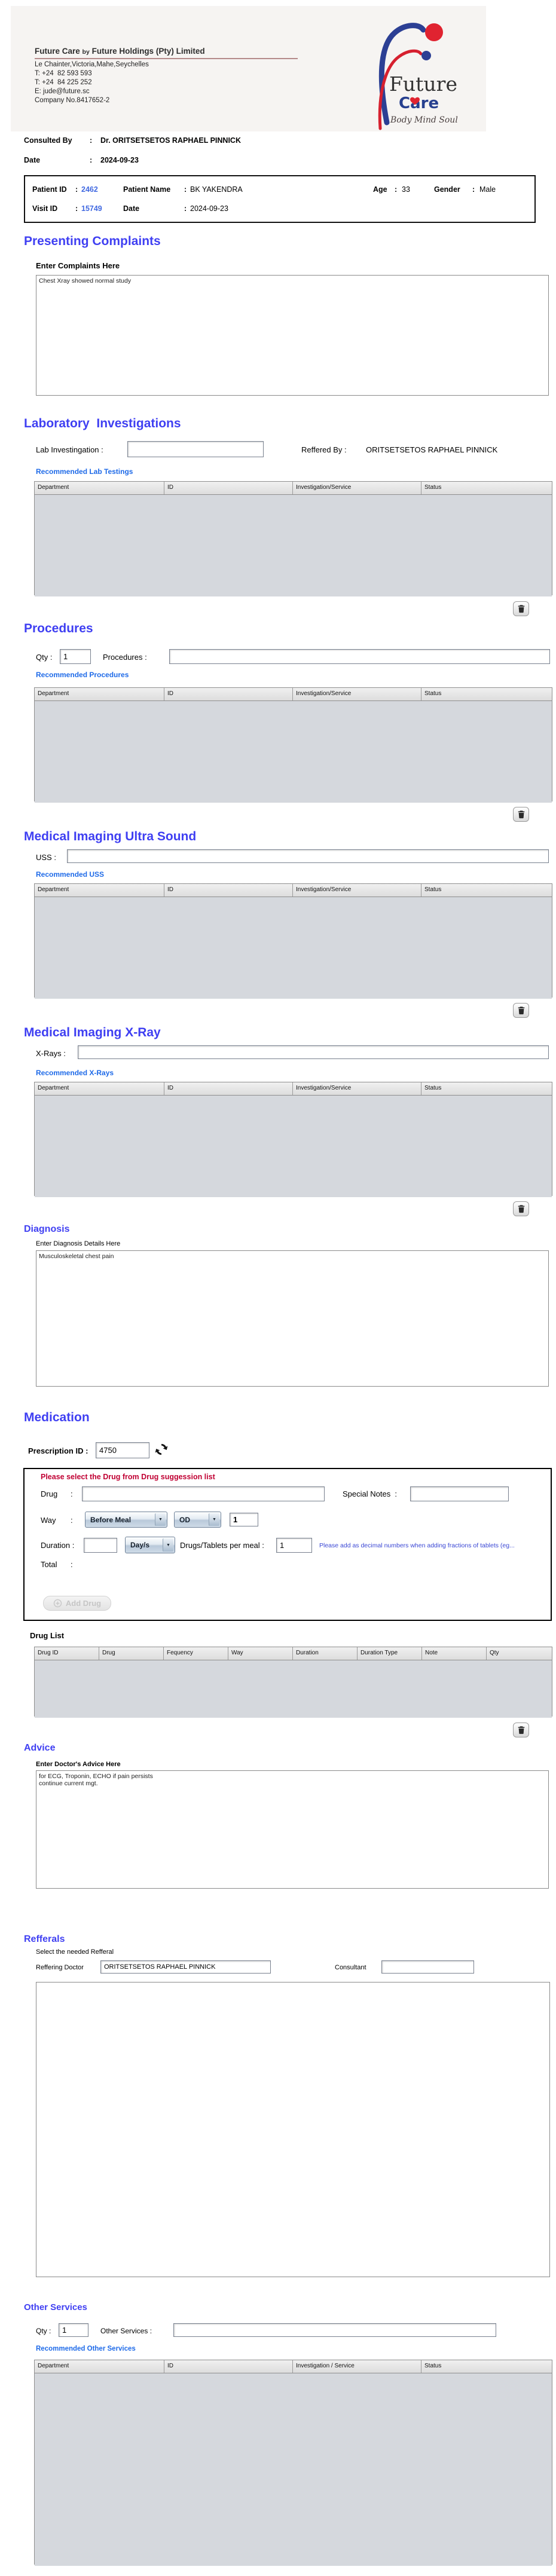  What do you see at coordinates (90, 189) in the screenshot?
I see `patient-id-value: 2462` at bounding box center [90, 189].